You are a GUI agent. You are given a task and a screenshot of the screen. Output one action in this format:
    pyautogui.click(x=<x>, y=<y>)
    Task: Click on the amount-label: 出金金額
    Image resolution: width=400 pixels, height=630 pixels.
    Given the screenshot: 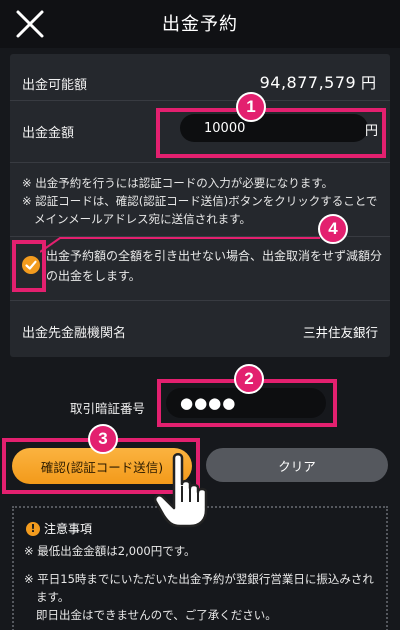 What is the action you would take?
    pyautogui.click(x=48, y=133)
    